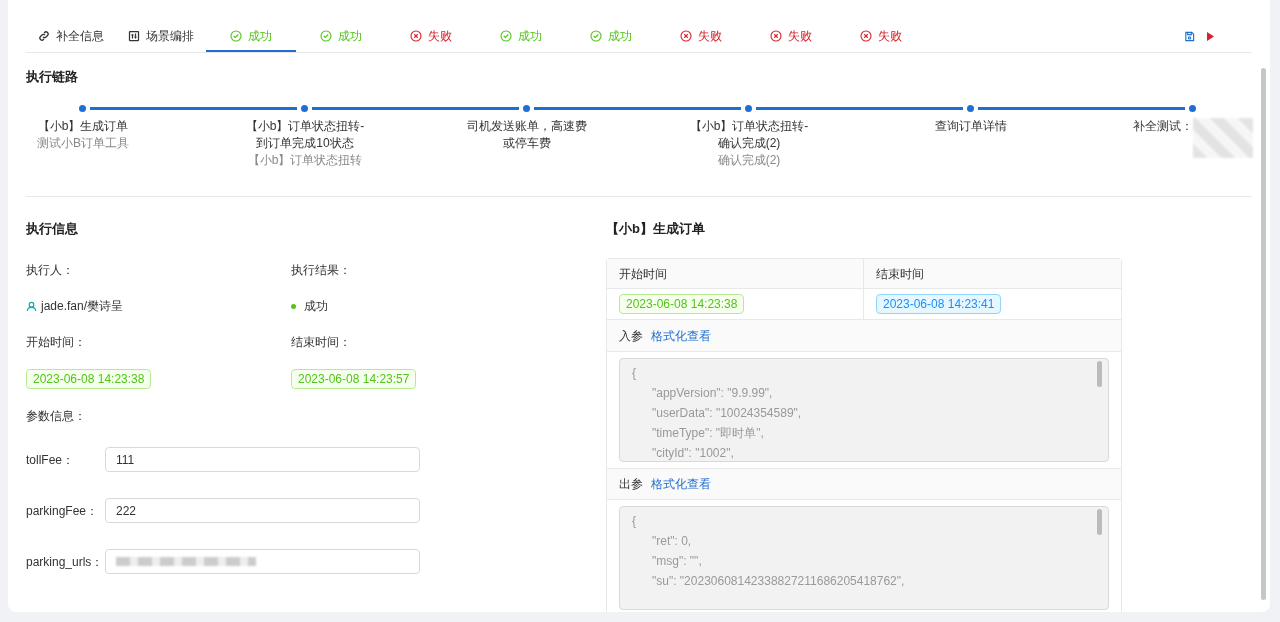  I want to click on step-title: 【小b】生成订单, so click(83, 126).